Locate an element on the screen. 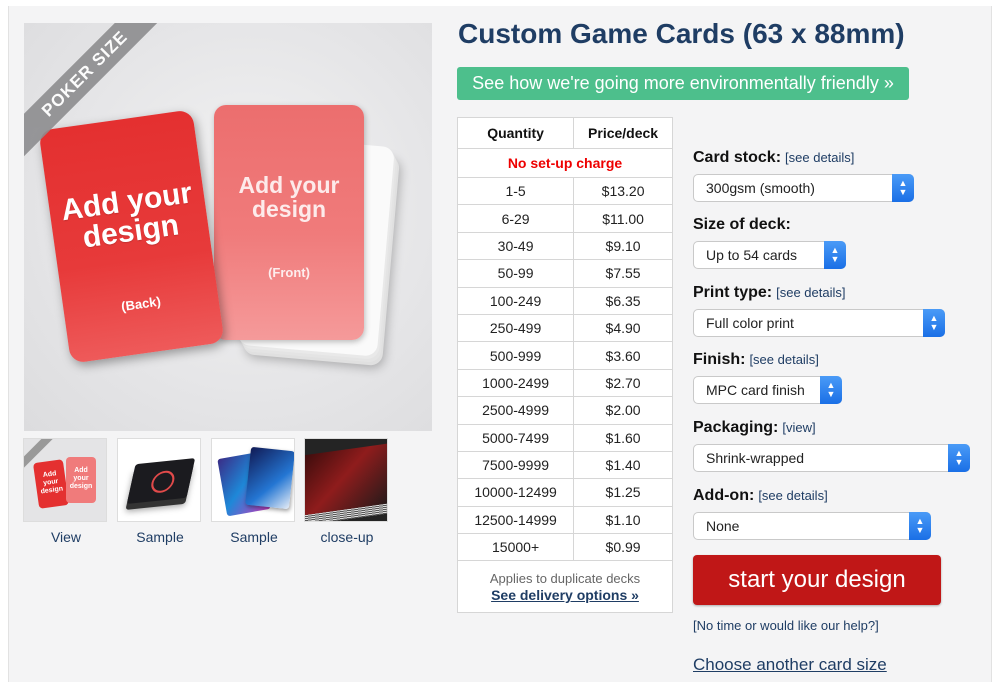 This screenshot has height=682, width=1000. price-row: 50-99 $7.55 is located at coordinates (564, 273).